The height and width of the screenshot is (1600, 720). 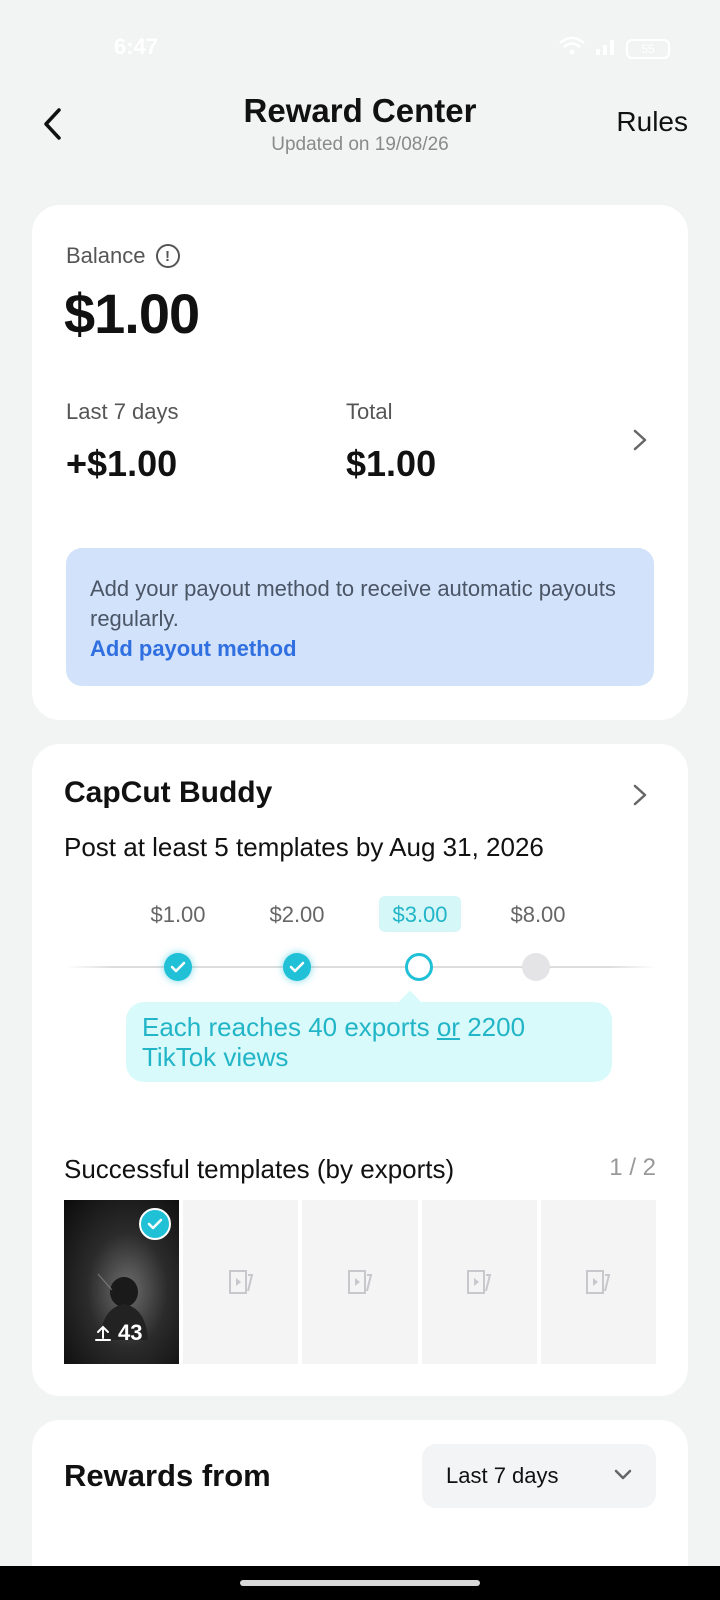 What do you see at coordinates (652, 122) in the screenshot?
I see `rules-button: Rules` at bounding box center [652, 122].